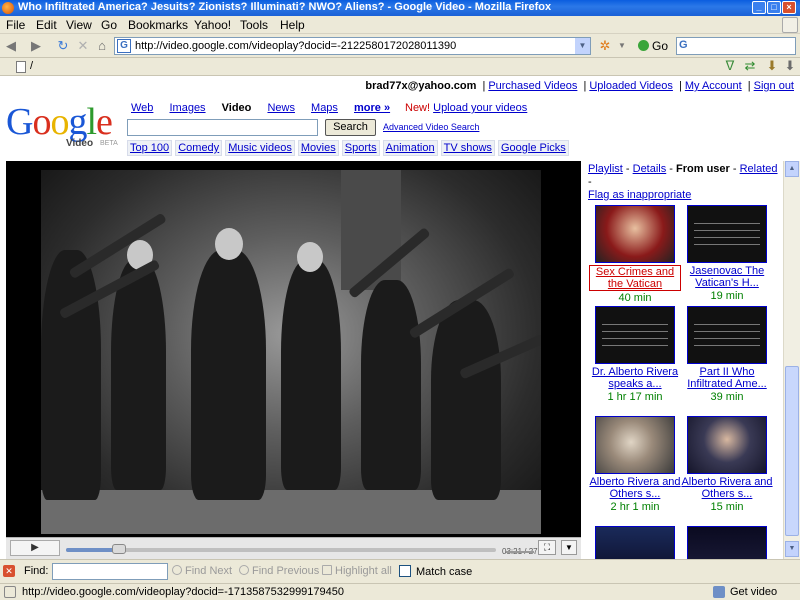 The image size is (800, 600). I want to click on dropdown-icon: ▼, so click(622, 46).